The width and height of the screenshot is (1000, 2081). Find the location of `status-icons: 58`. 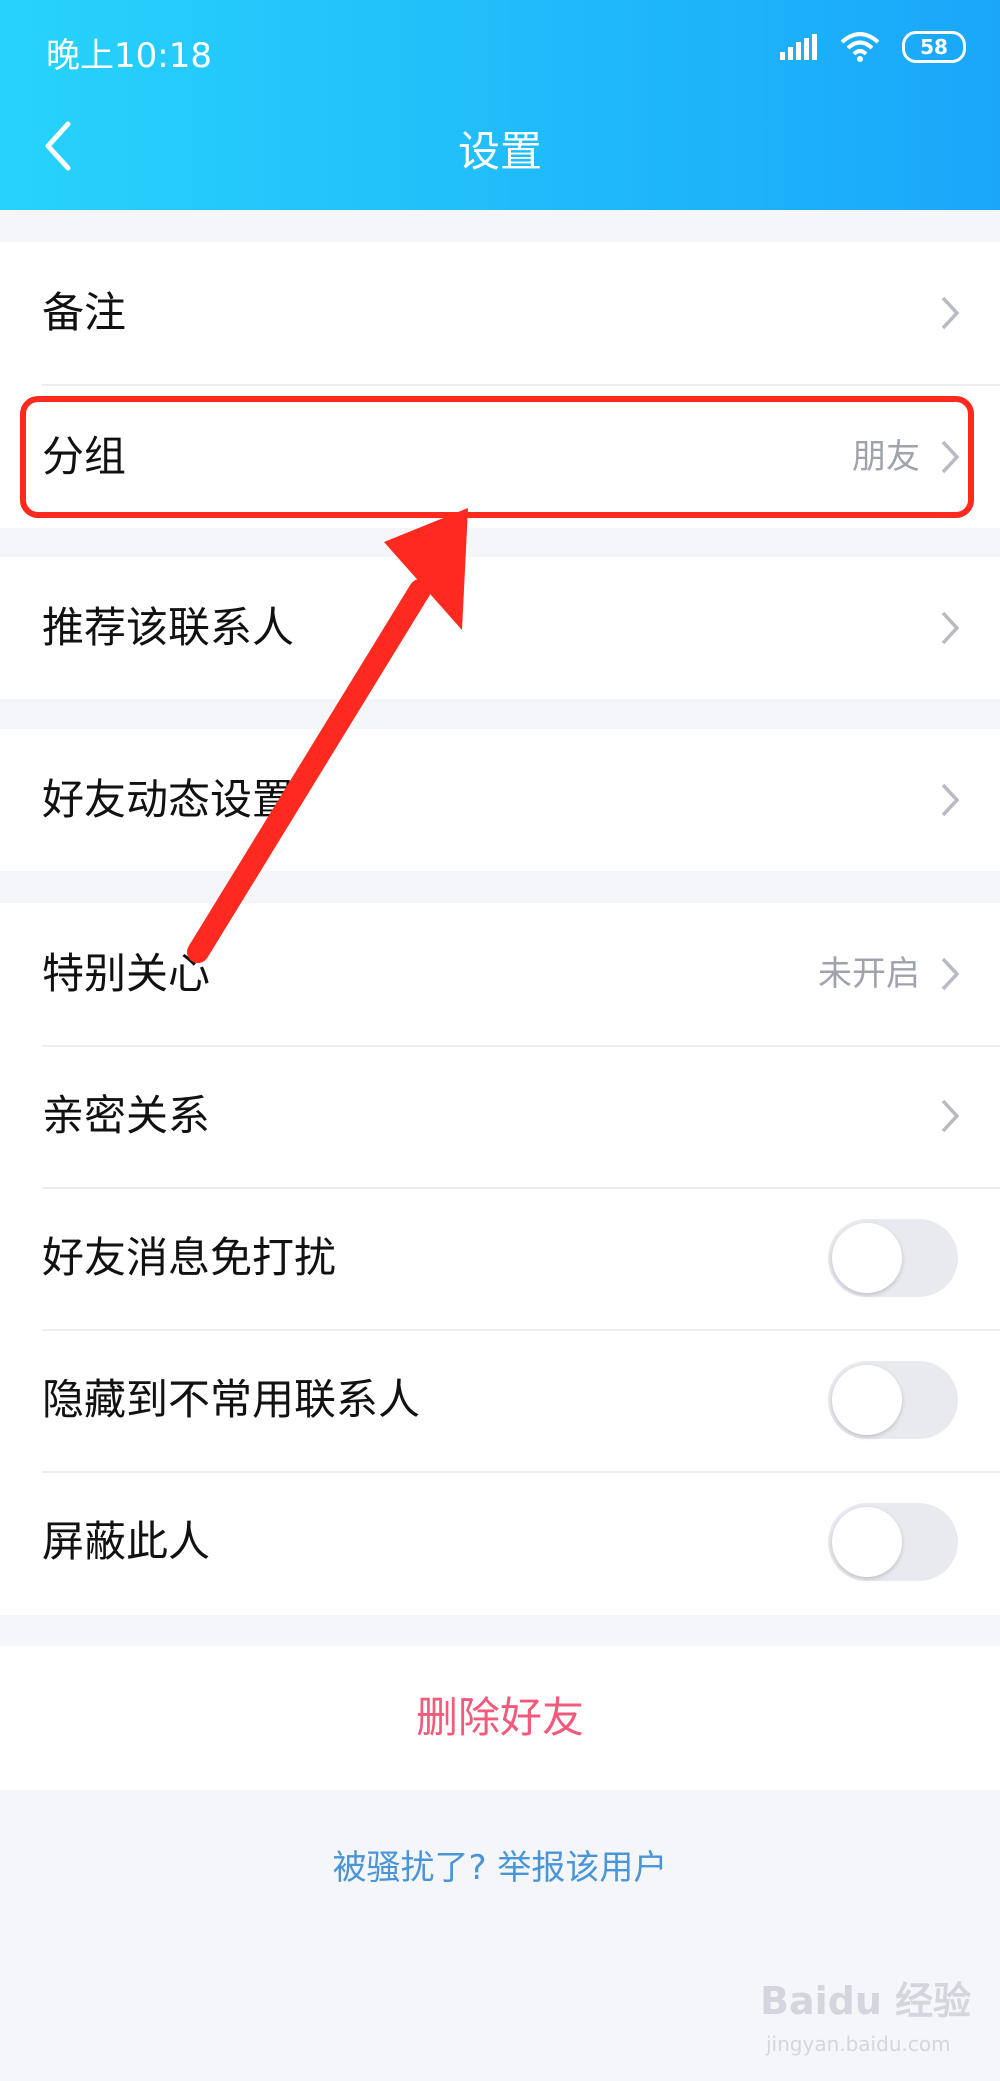

status-icons: 58 is located at coordinates (873, 47).